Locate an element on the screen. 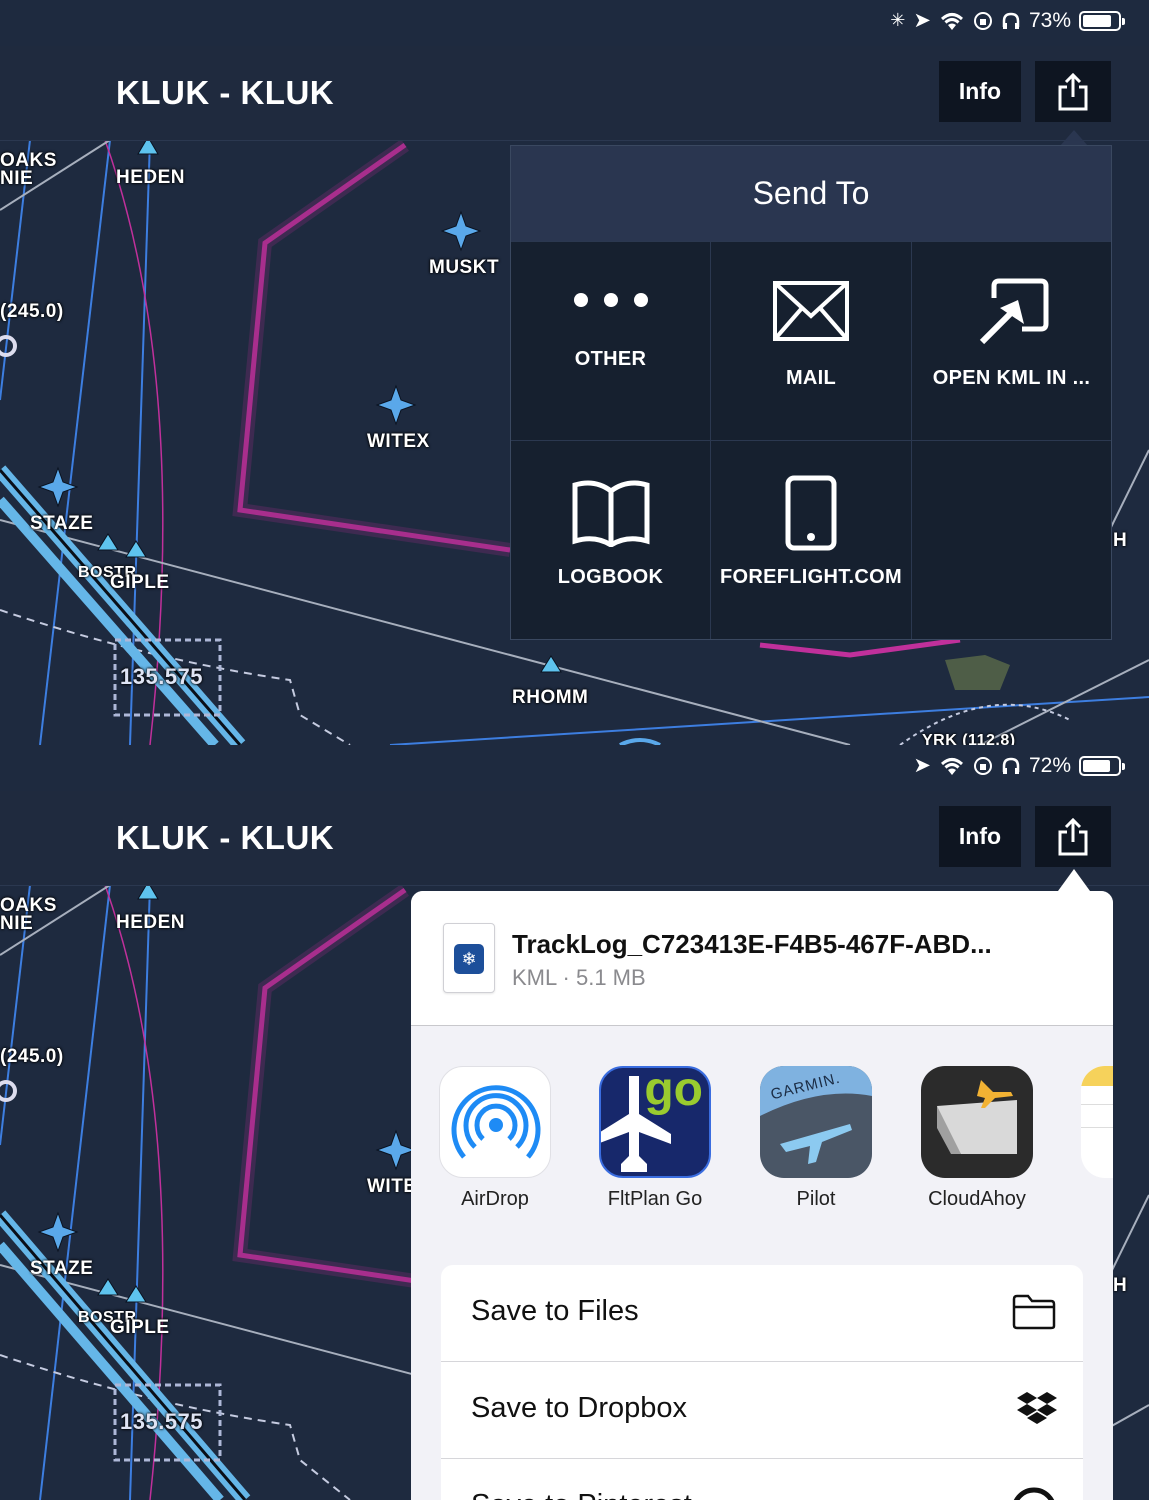  send-to-logbook: LOGBOOK is located at coordinates (611, 539).